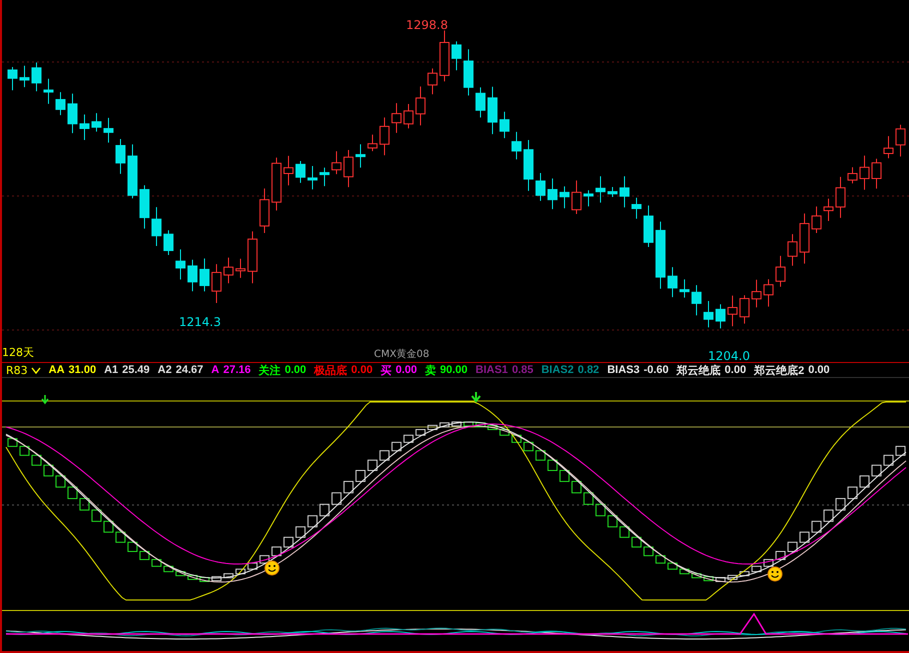 The width and height of the screenshot is (909, 653). I want to click on indicator-value: -0.60, so click(656, 370).